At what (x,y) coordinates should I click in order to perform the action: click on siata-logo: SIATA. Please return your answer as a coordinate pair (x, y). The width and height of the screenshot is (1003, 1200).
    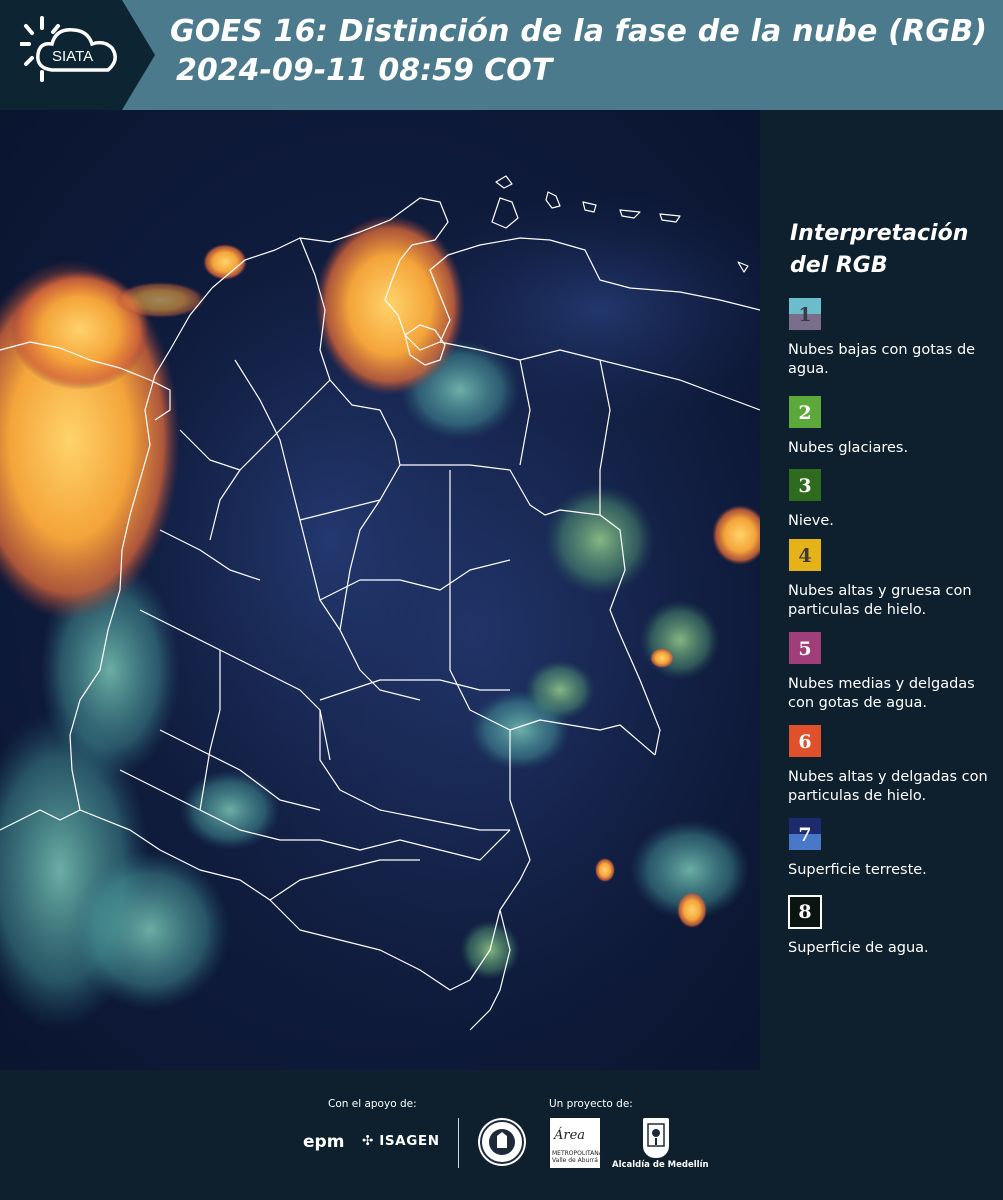
    Looking at the image, I should click on (77, 55).